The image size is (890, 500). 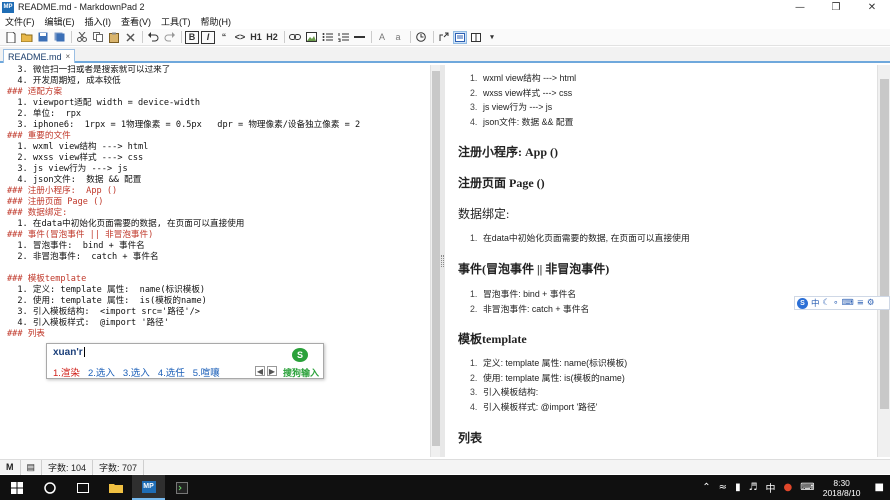 What do you see at coordinates (800, 7) in the screenshot?
I see `minimize-button: —` at bounding box center [800, 7].